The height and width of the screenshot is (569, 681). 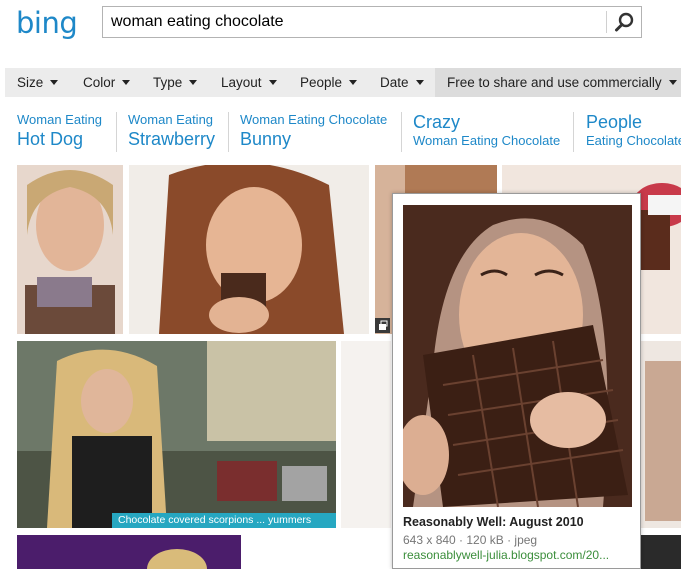 What do you see at coordinates (470, 540) in the screenshot?
I see `popup-meta: 643 x 840 · 120 kB · jpeg` at bounding box center [470, 540].